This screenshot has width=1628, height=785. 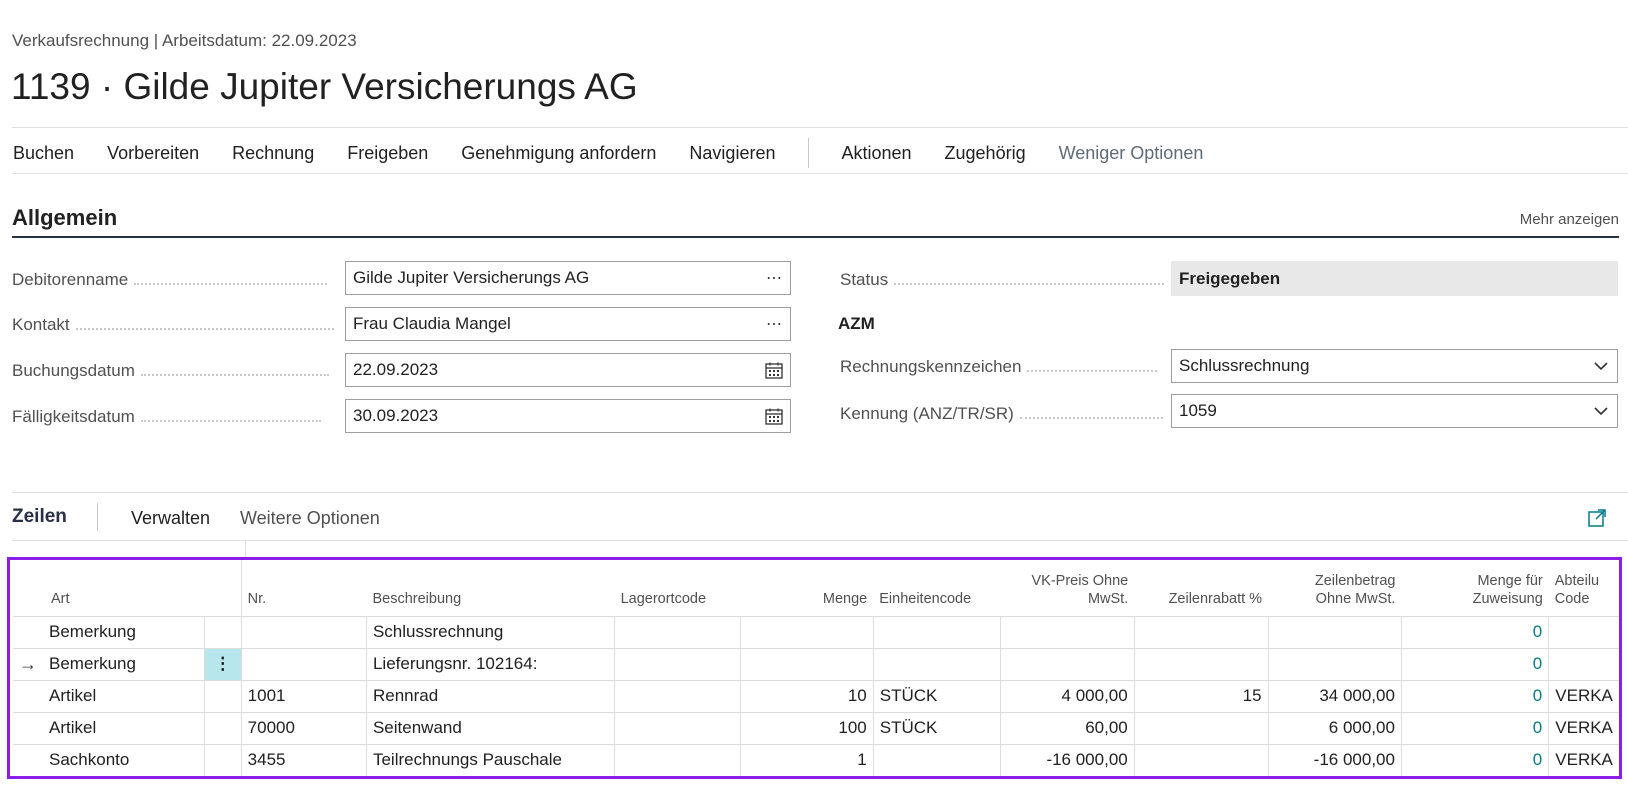 What do you see at coordinates (1474, 588) in the screenshot?
I see `col-header-menge-zuweisung: Menge für Zuweisung` at bounding box center [1474, 588].